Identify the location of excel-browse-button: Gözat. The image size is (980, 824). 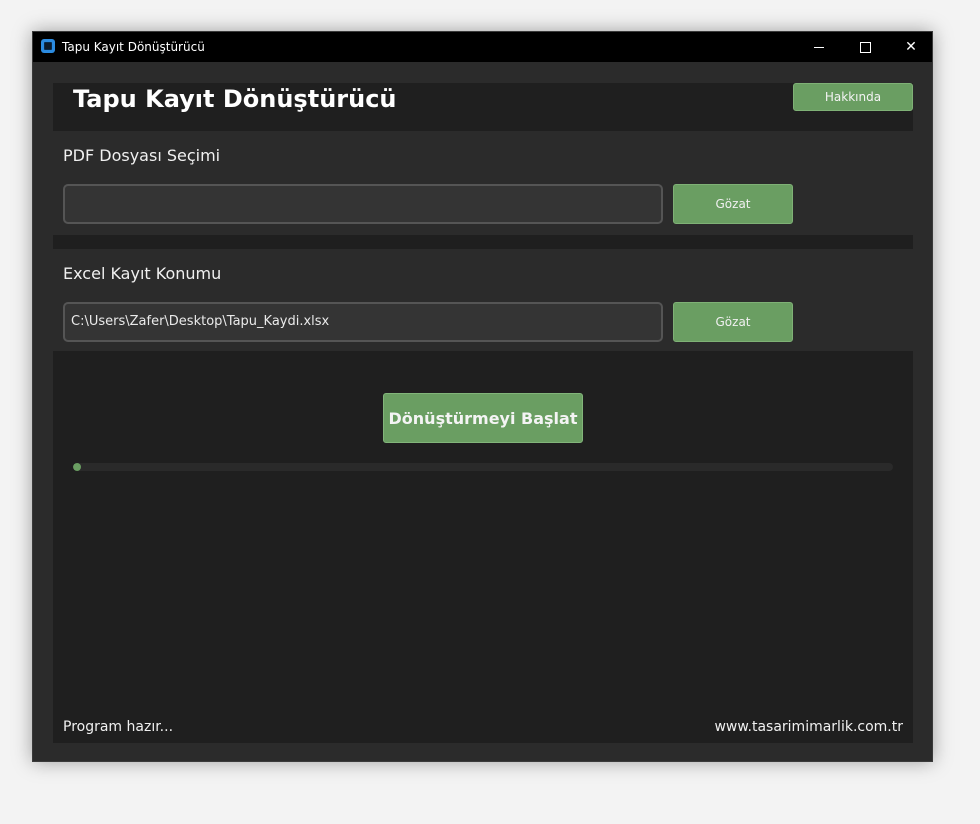
(733, 322).